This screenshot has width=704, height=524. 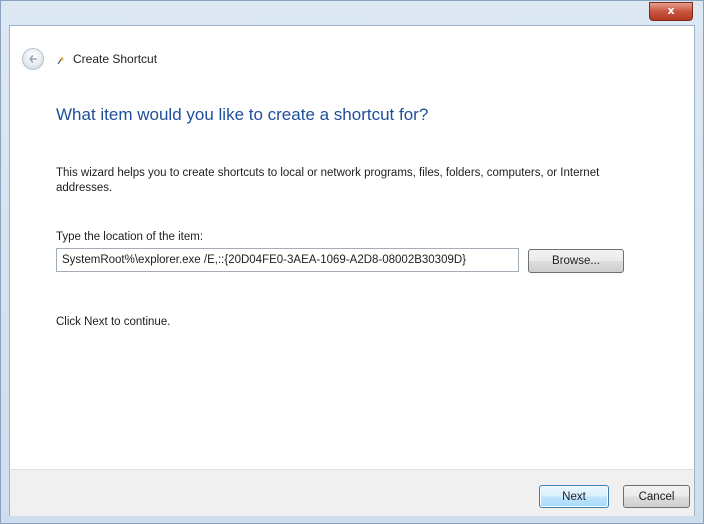 What do you see at coordinates (656, 496) in the screenshot?
I see `cancel-button: Cancel` at bounding box center [656, 496].